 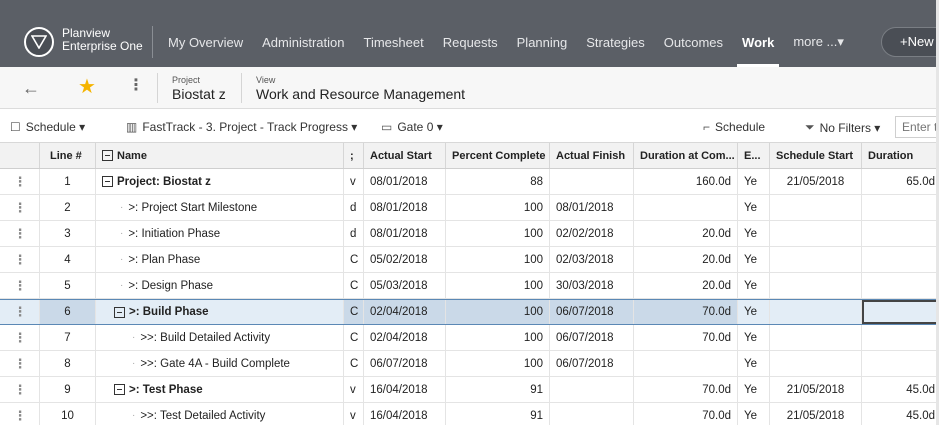 What do you see at coordinates (87, 87) in the screenshot?
I see `favorite-star-icon: ★` at bounding box center [87, 87].